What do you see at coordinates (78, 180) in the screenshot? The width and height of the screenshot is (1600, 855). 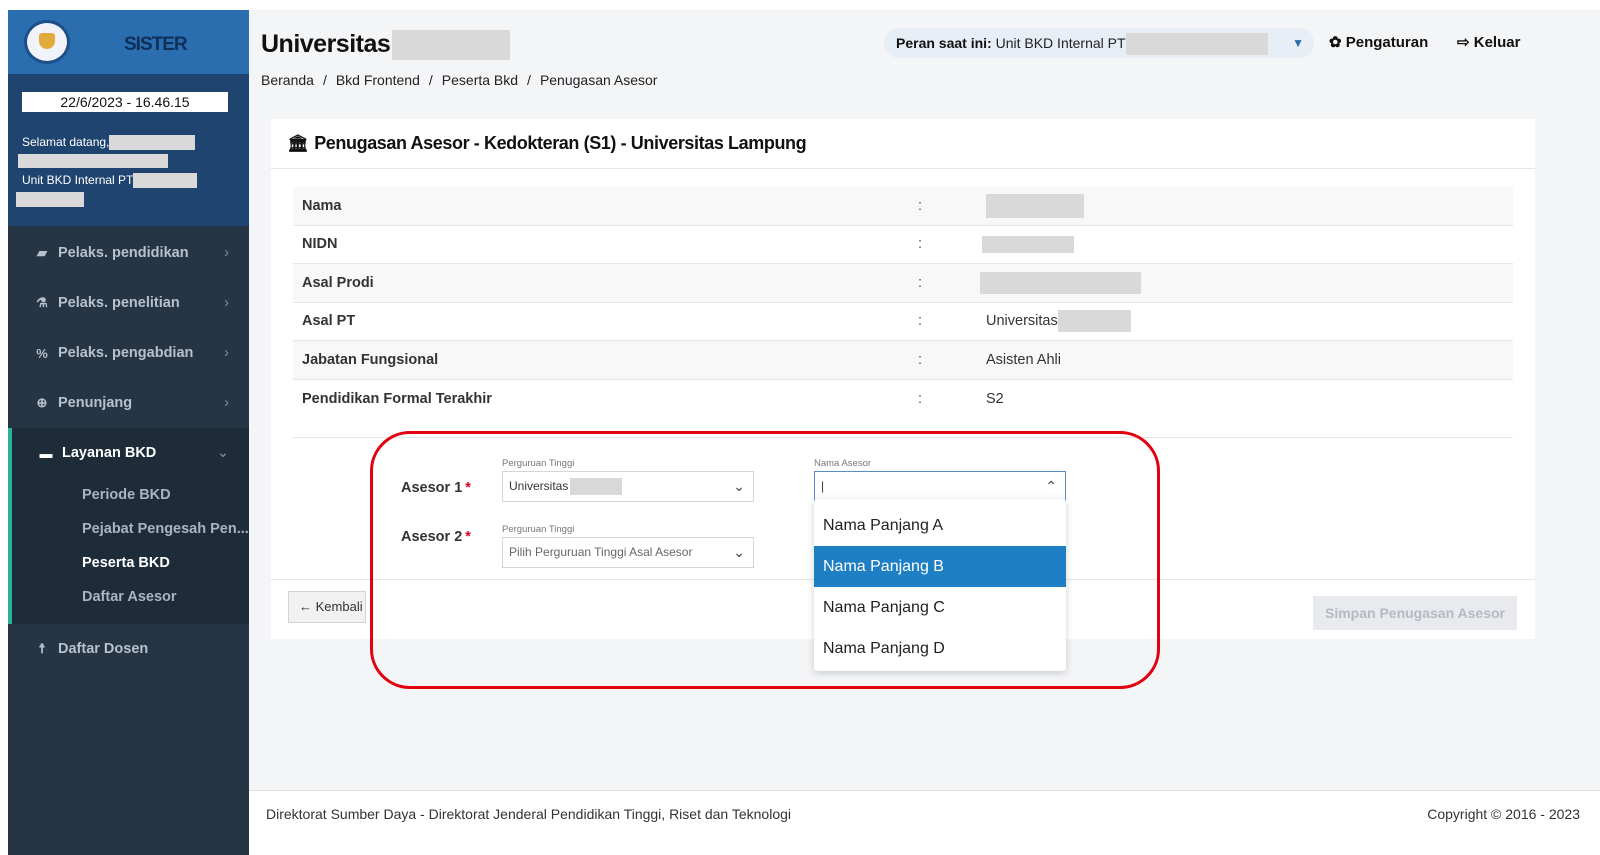 I see `unit-label: Unit BKD Internal PT` at bounding box center [78, 180].